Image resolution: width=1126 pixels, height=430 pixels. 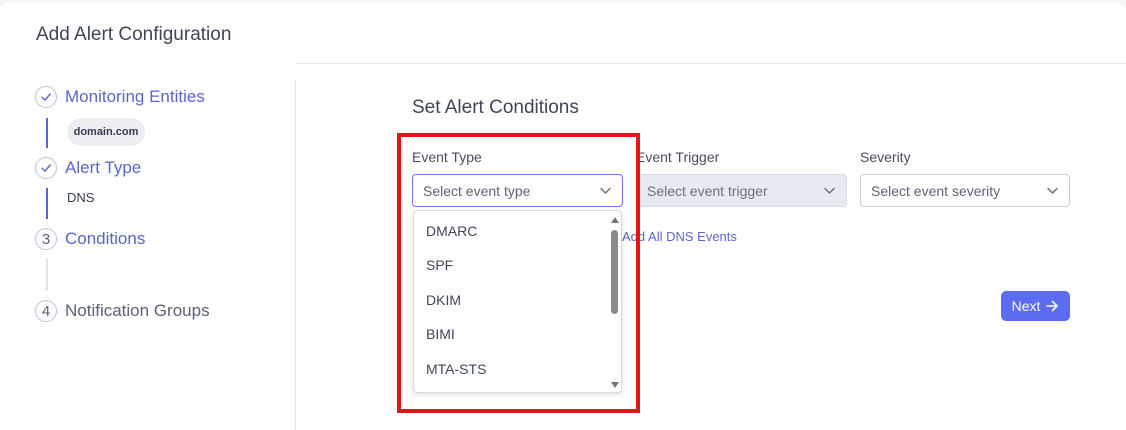 What do you see at coordinates (46, 239) in the screenshot?
I see `step-3-number: 3` at bounding box center [46, 239].